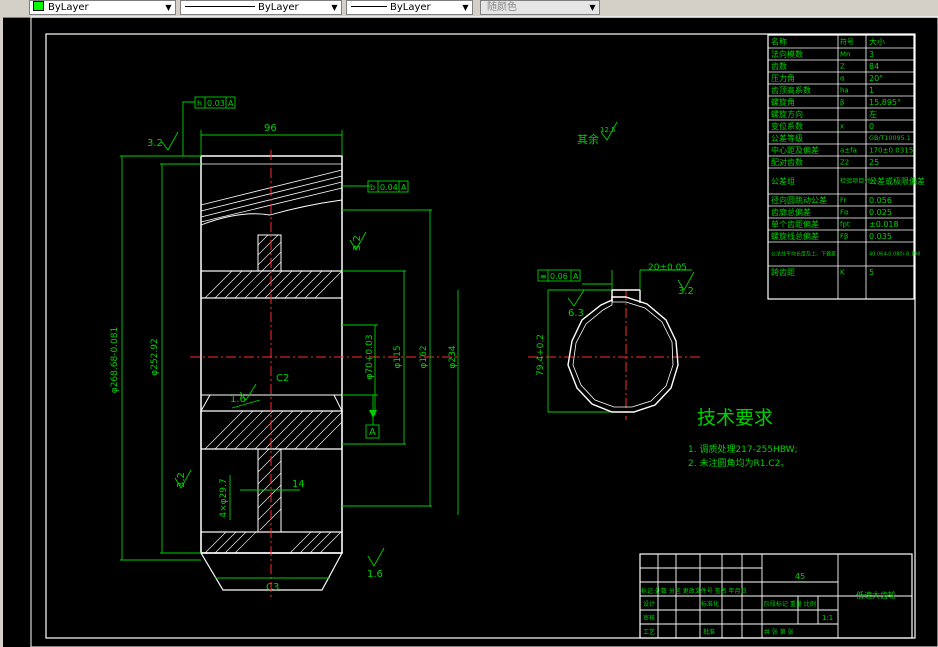 The image size is (938, 647). Describe the element at coordinates (877, 42) in the screenshot. I see `gear-table-val: 大小` at that location.